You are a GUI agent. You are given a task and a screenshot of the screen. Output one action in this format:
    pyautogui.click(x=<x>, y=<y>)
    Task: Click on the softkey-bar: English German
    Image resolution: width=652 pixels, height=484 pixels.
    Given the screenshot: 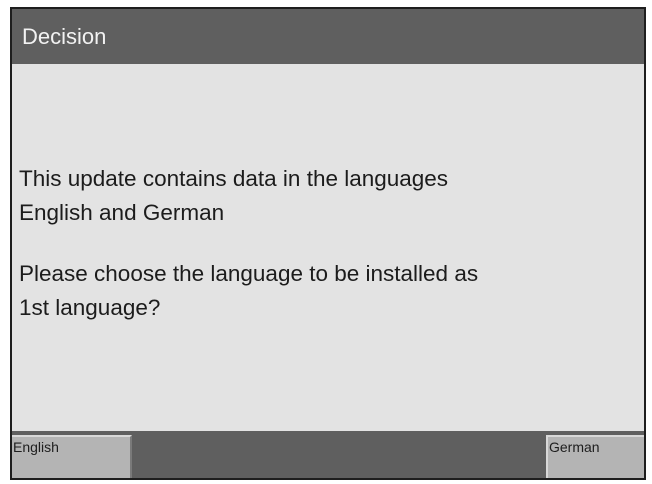 What is the action you would take?
    pyautogui.click(x=328, y=454)
    